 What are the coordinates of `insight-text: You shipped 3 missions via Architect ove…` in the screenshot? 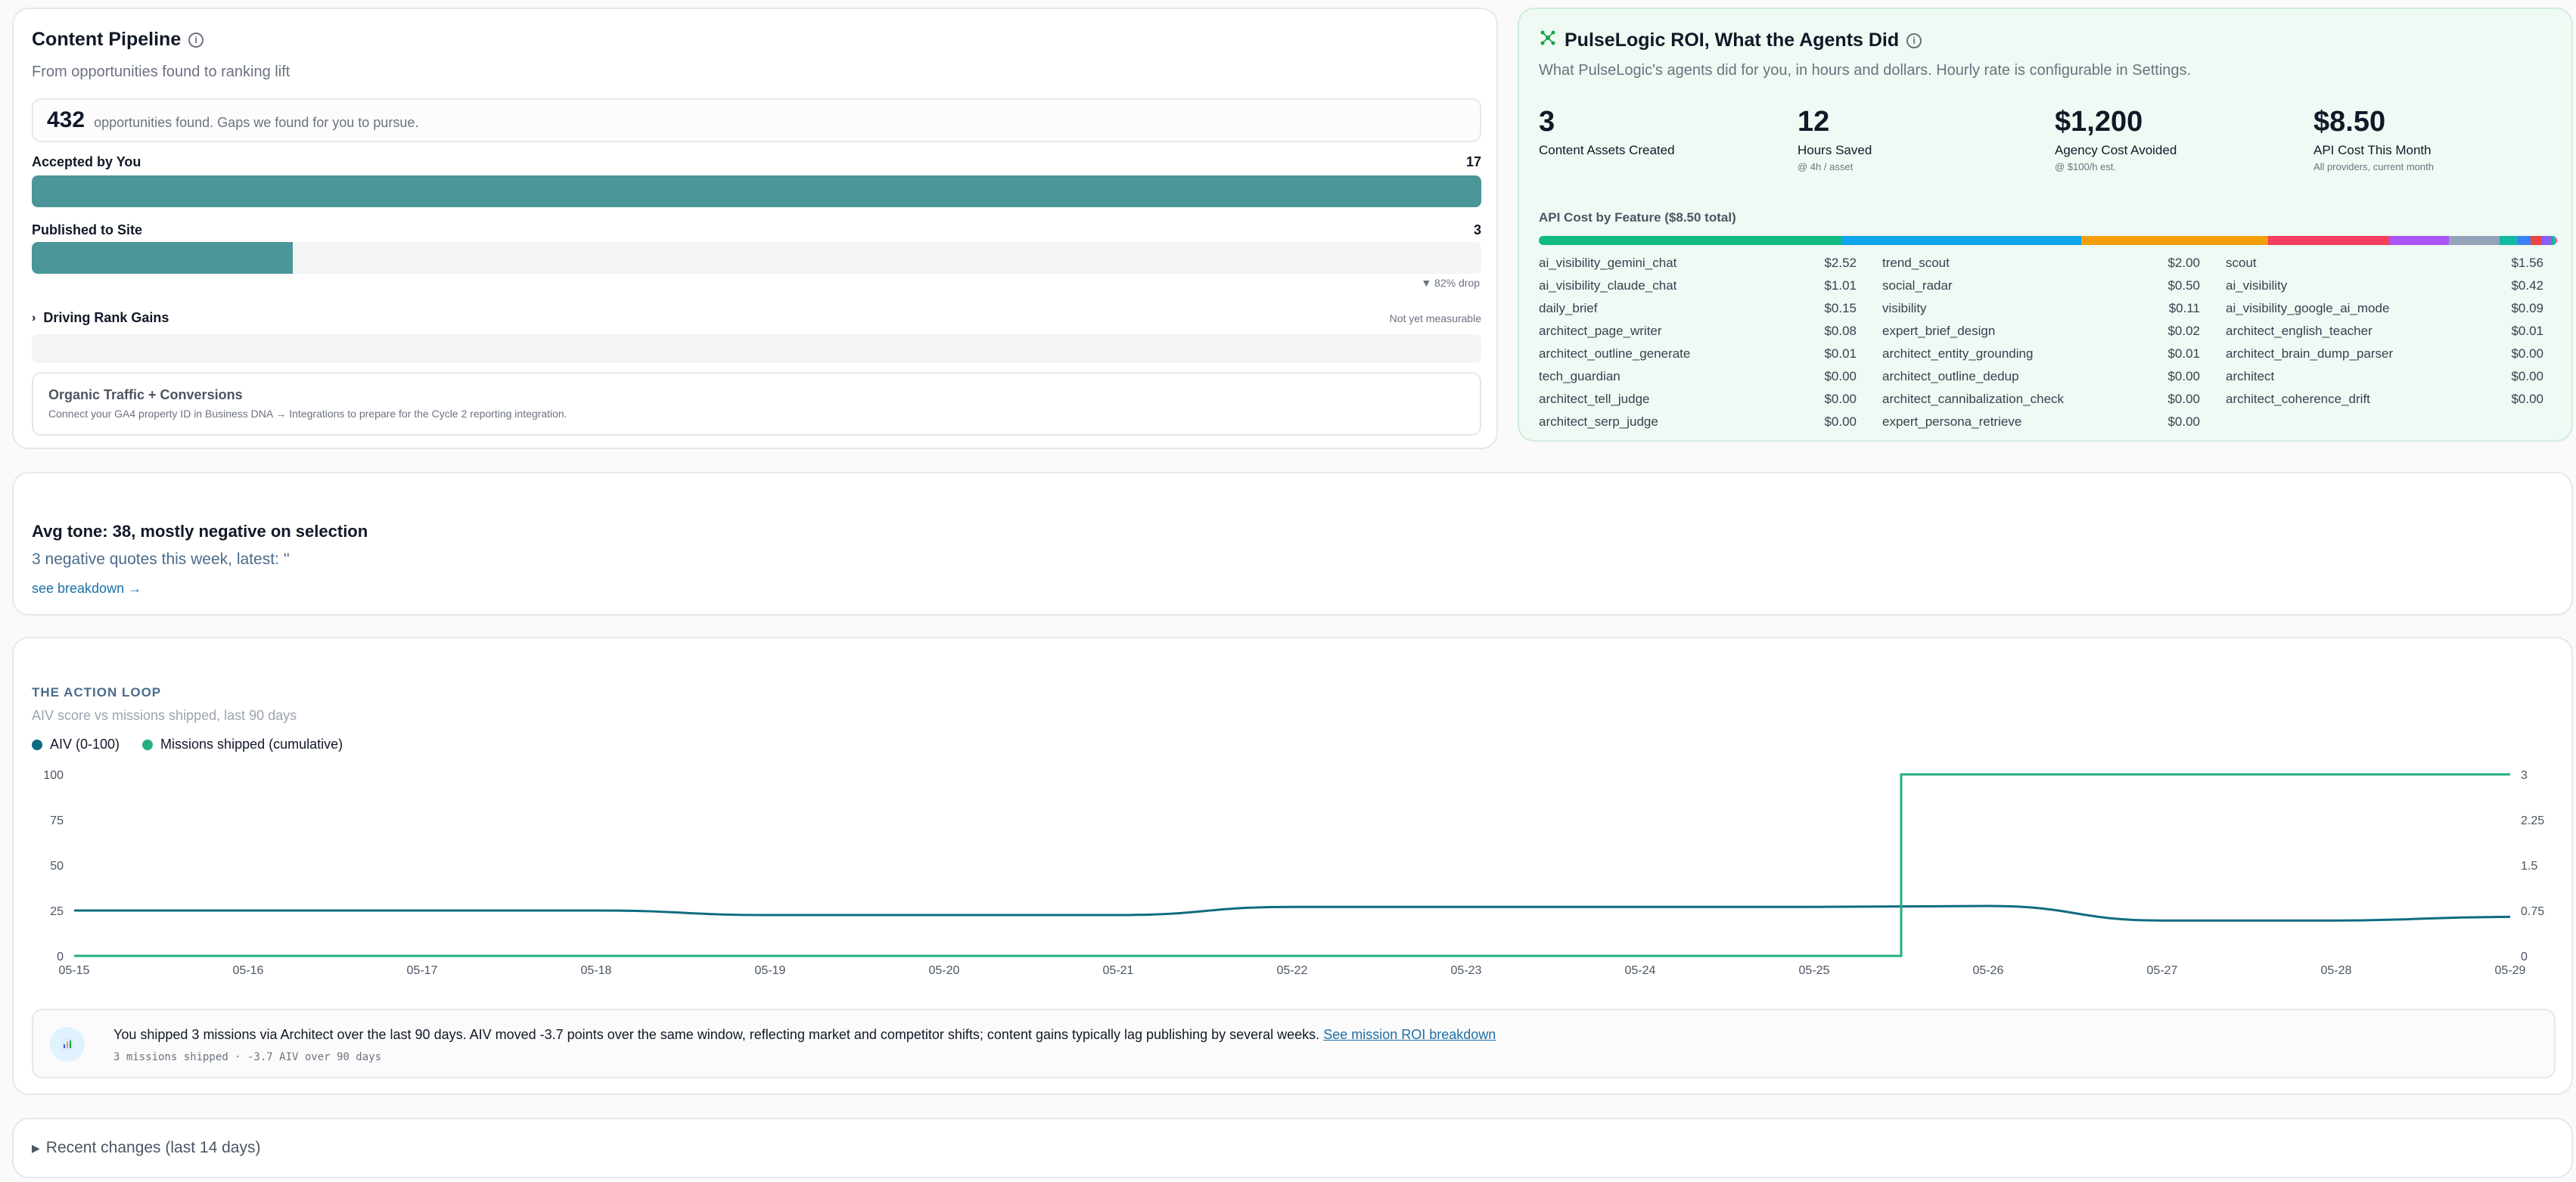 It's located at (804, 1035).